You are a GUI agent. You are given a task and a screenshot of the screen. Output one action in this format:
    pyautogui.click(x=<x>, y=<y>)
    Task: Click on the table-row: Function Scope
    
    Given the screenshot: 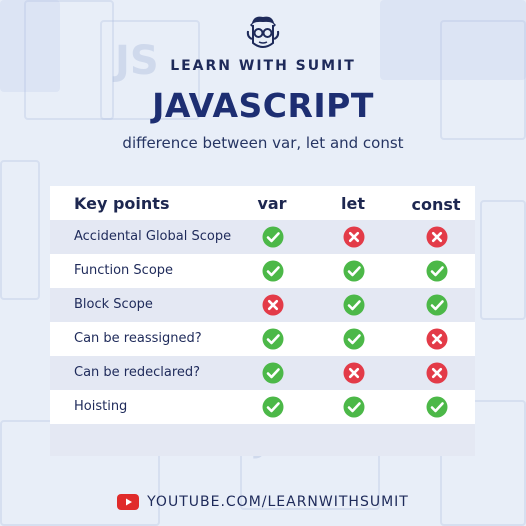 What is the action you would take?
    pyautogui.click(x=262, y=271)
    